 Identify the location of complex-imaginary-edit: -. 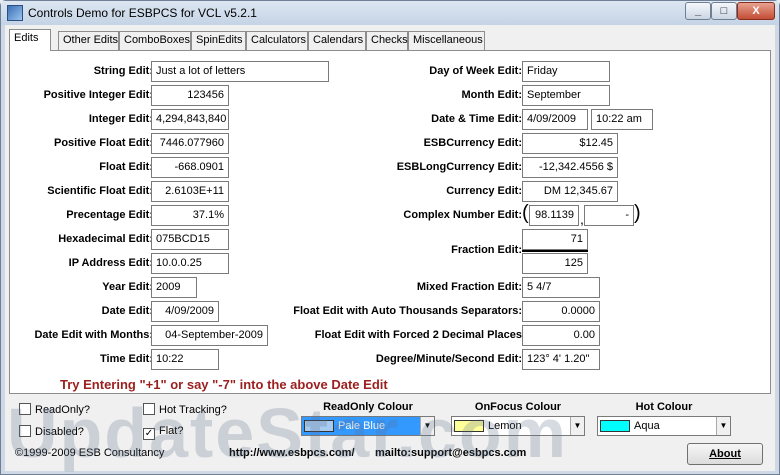
(609, 215).